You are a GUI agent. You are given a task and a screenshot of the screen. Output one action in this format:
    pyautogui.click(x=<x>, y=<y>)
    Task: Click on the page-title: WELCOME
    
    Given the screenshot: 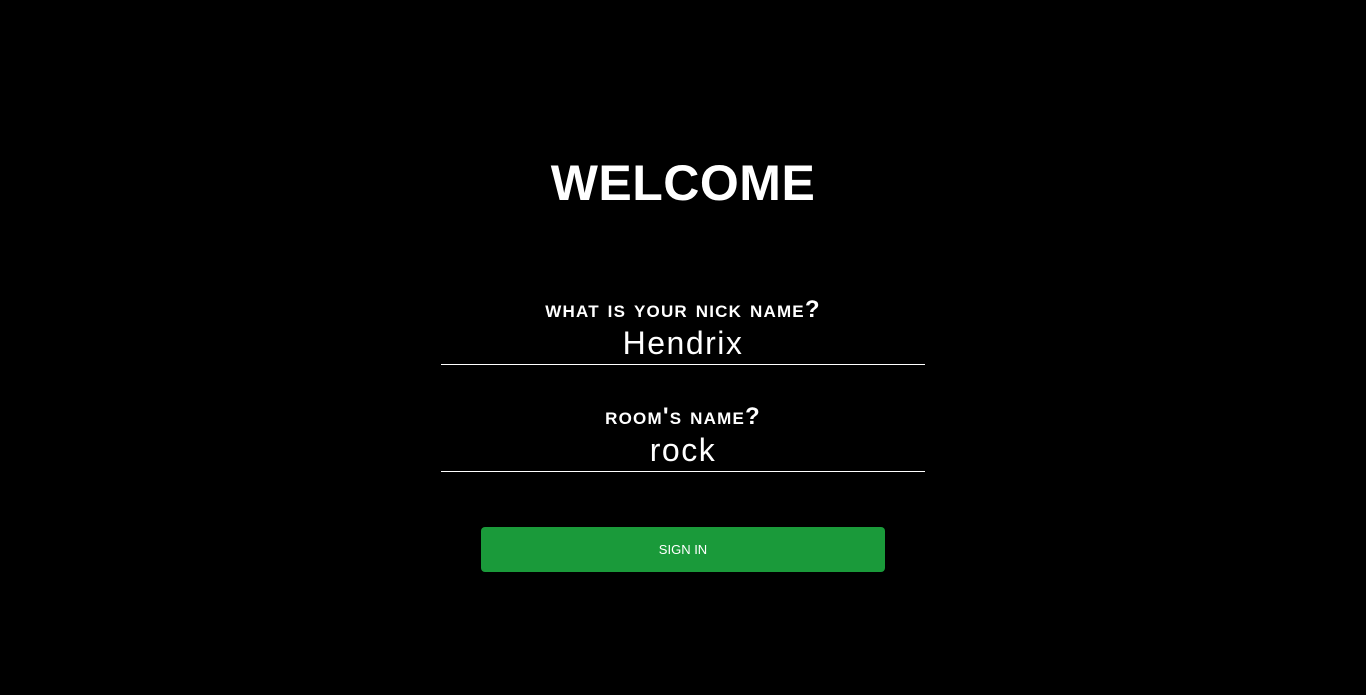 What is the action you would take?
    pyautogui.click(x=683, y=183)
    